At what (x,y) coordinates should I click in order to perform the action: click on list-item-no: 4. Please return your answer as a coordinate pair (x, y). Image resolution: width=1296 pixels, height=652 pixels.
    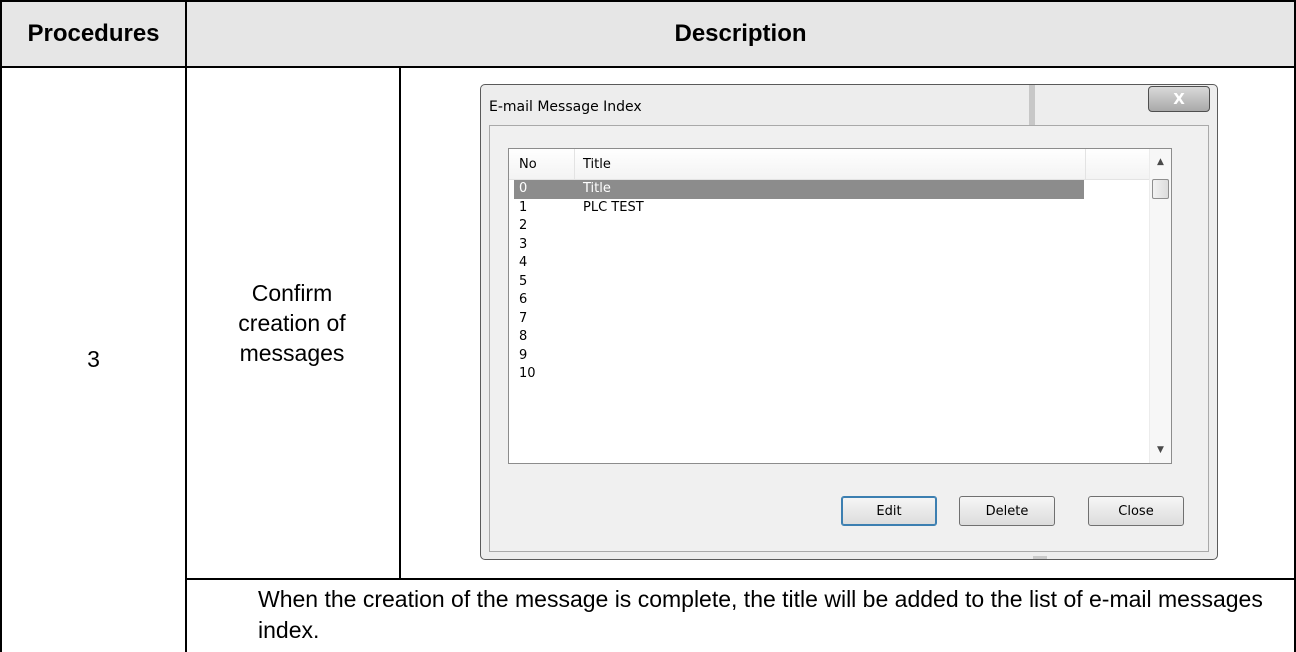
    Looking at the image, I should click on (523, 262).